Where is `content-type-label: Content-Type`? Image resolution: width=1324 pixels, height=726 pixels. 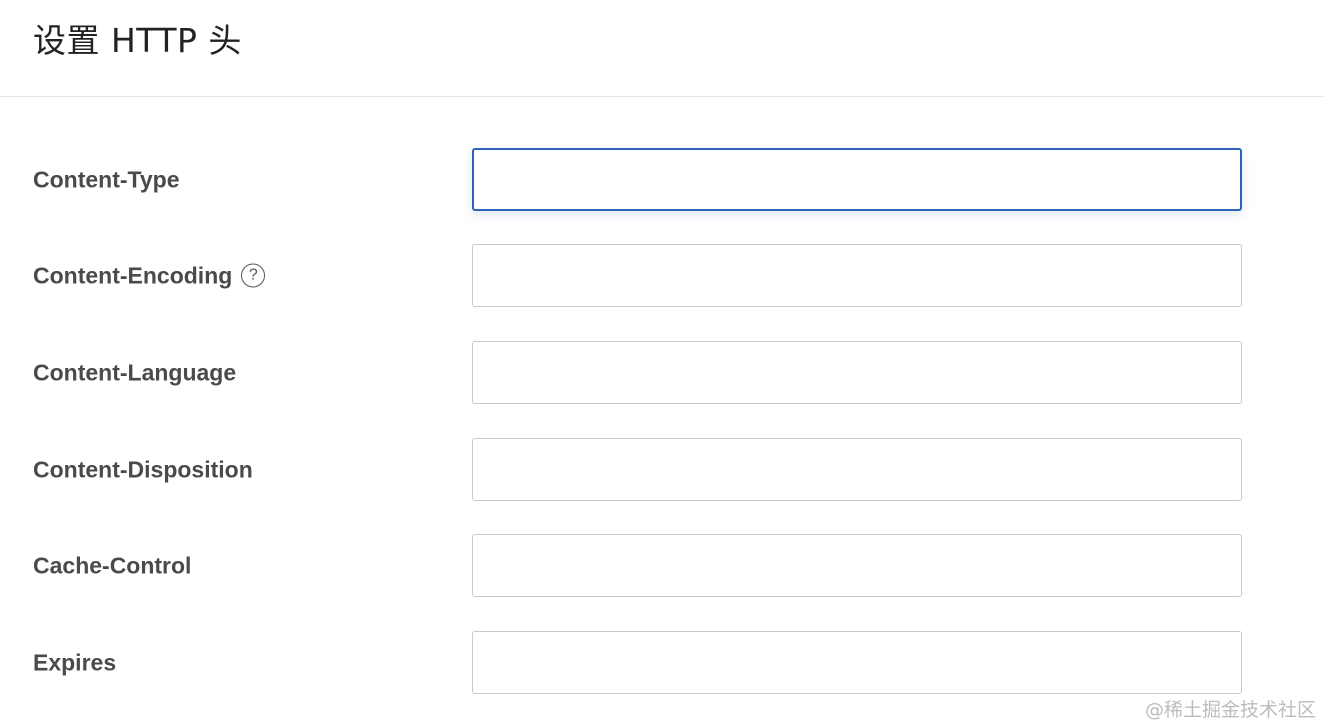
content-type-label: Content-Type is located at coordinates (106, 179).